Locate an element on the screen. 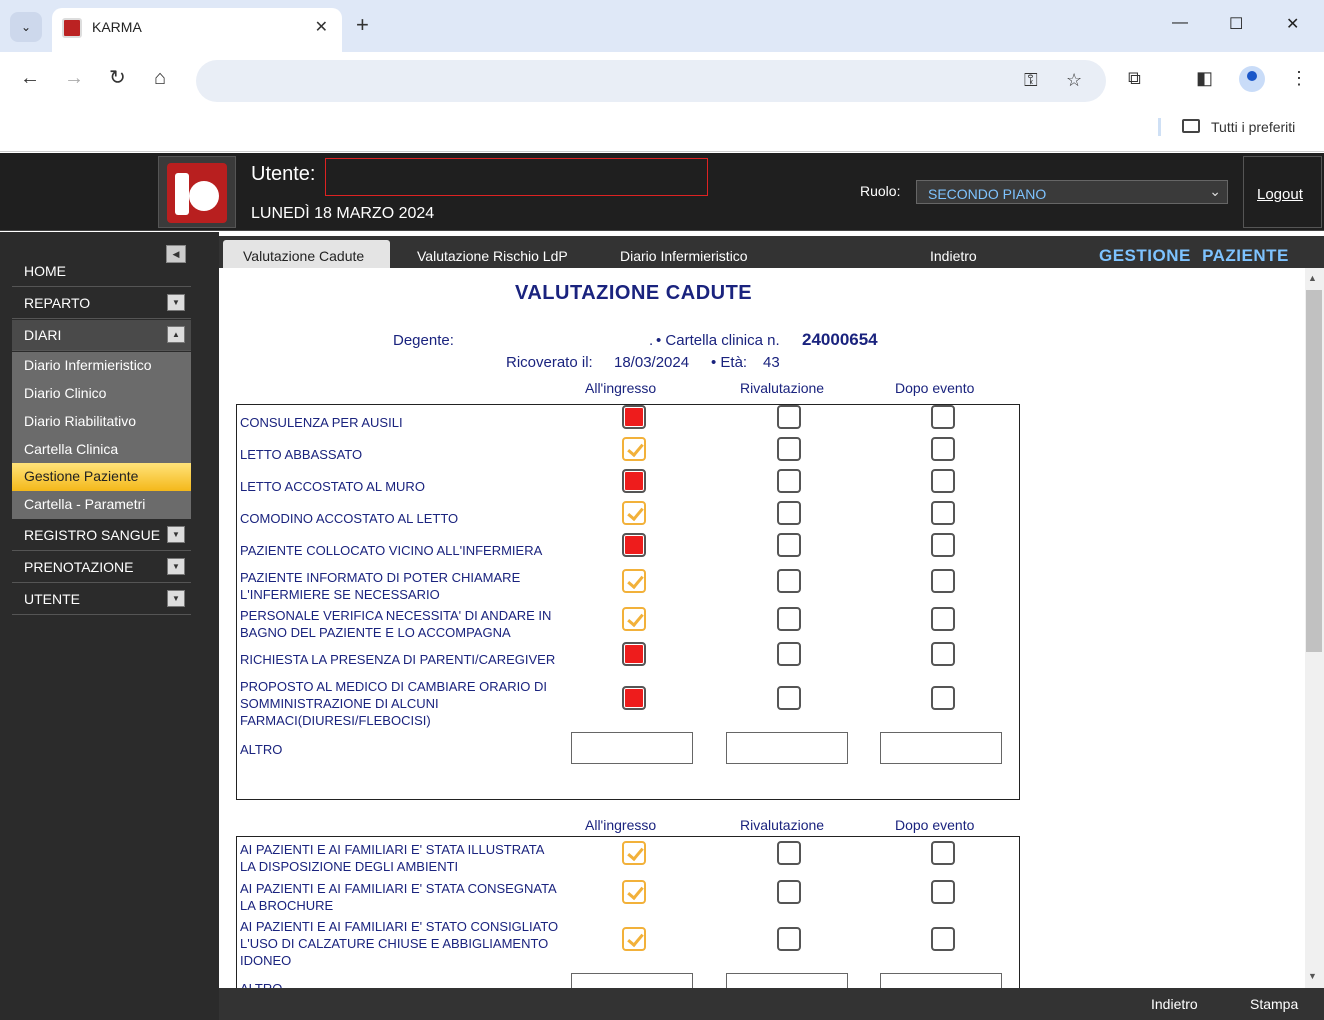 The width and height of the screenshot is (1324, 1020). ricoverato-value: 18/03/2024 is located at coordinates (652, 362).